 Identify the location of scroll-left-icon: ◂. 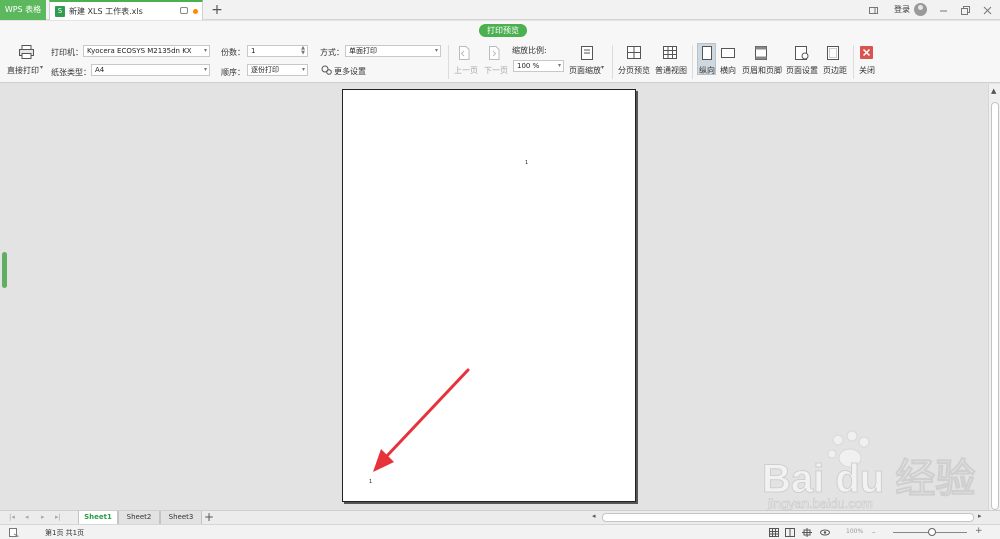
(594, 516).